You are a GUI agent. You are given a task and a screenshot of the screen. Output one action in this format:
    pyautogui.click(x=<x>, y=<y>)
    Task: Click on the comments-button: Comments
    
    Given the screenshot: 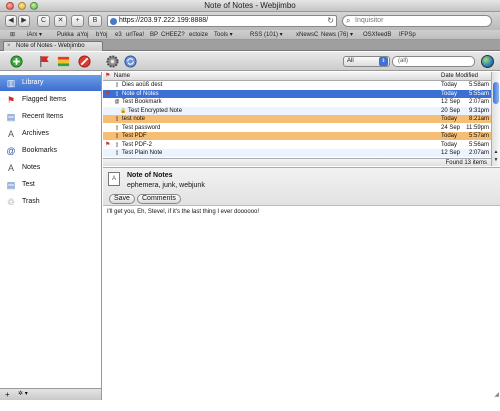 What is the action you would take?
    pyautogui.click(x=159, y=199)
    